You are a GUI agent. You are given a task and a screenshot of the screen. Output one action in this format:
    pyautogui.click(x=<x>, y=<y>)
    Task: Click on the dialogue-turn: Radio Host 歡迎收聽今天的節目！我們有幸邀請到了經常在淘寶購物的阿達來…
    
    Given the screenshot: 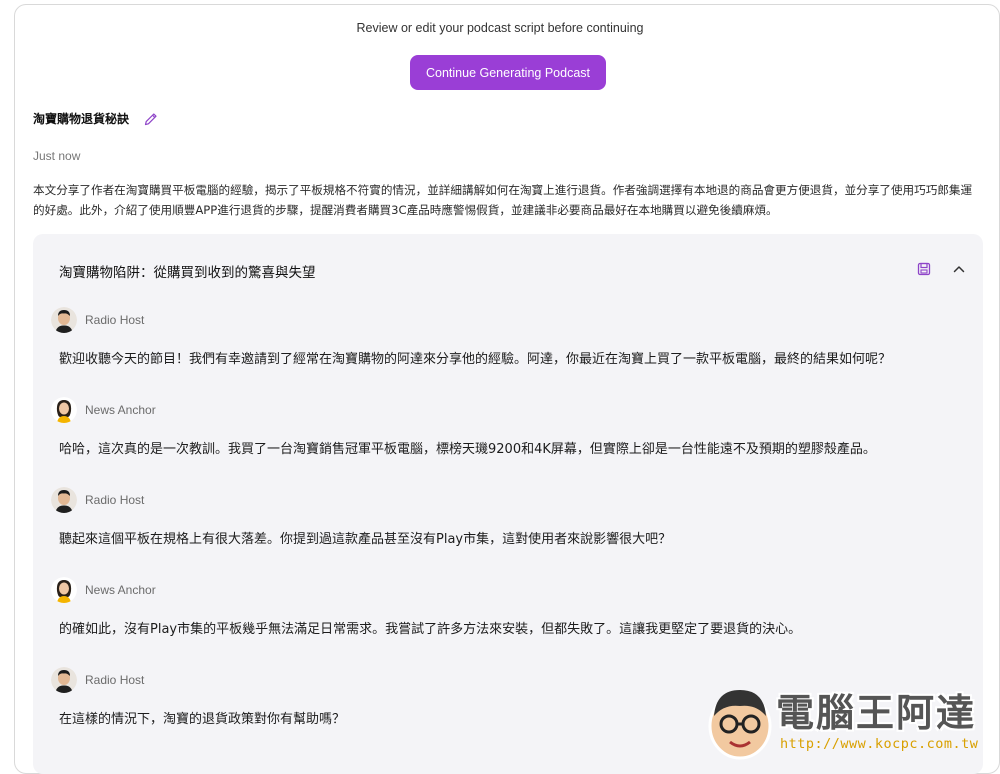 What is the action you would take?
    pyautogui.click(x=511, y=338)
    